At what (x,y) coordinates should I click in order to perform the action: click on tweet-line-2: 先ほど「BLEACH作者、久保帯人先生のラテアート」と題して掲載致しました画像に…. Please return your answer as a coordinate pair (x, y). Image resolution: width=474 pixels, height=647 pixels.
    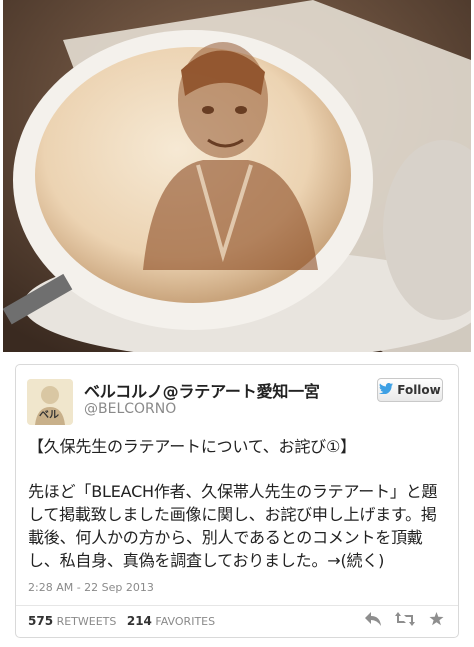
    Looking at the image, I should click on (233, 526).